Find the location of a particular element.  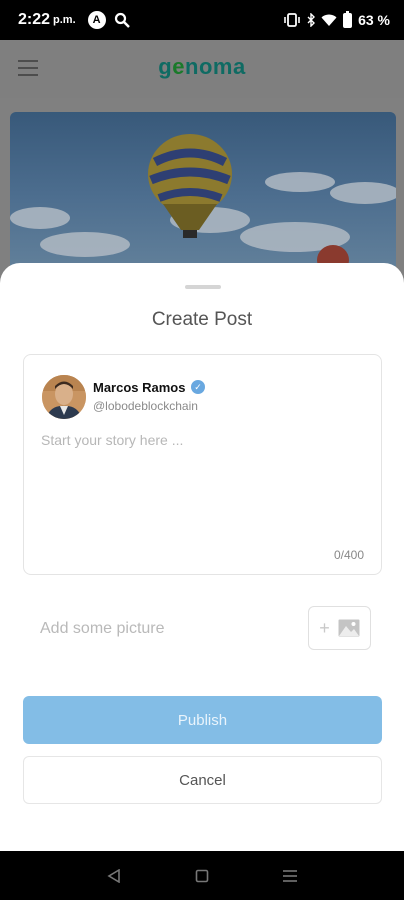

add-picture-label: Add some picture is located at coordinates (102, 628).